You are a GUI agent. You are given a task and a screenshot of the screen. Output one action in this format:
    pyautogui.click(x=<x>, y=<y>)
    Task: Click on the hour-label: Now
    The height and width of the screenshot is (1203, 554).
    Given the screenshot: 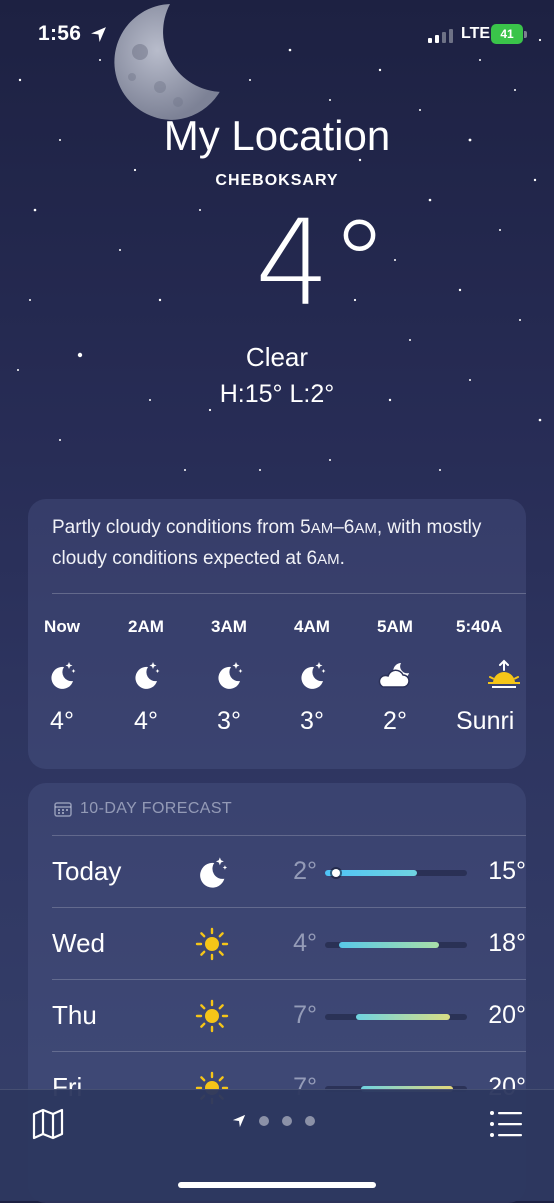 What is the action you would take?
    pyautogui.click(x=62, y=626)
    